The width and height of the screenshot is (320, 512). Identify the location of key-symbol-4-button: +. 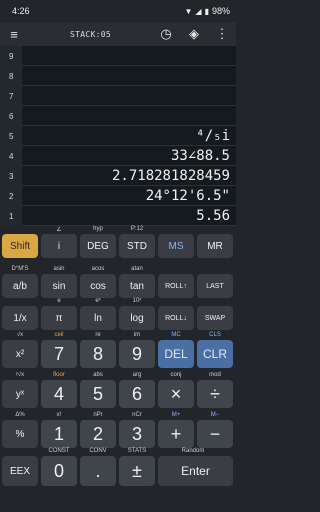
(176, 434).